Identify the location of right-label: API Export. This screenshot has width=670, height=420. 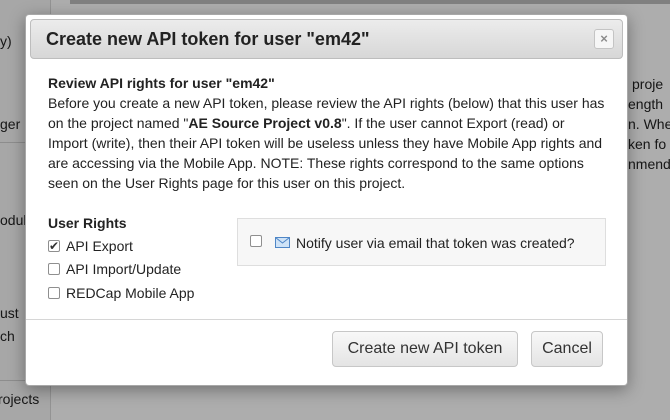
(99, 246).